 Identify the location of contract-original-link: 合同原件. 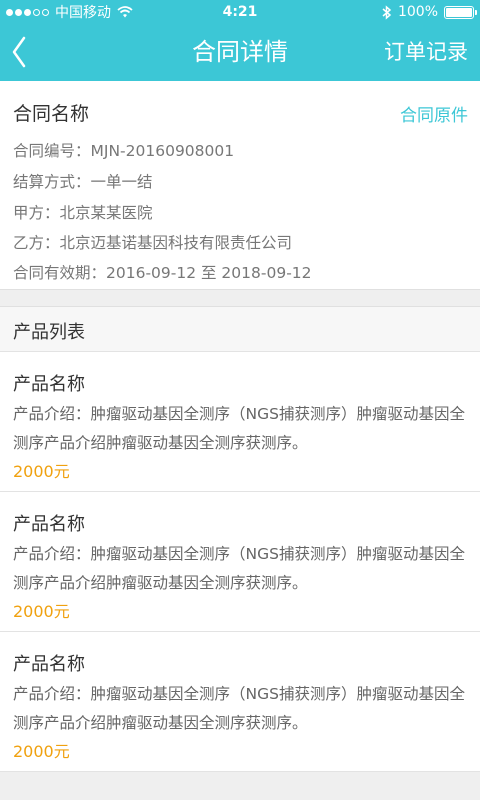
(434, 113).